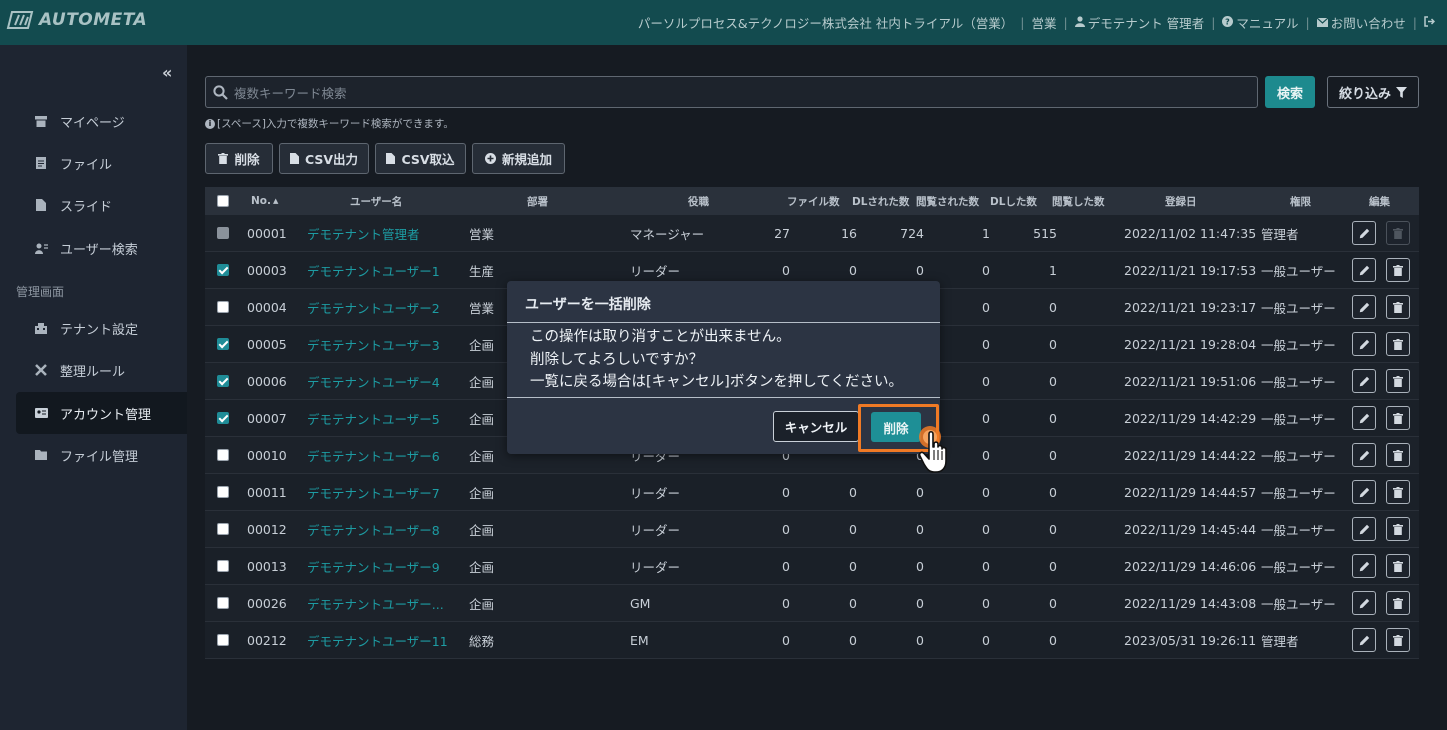 This screenshot has height=730, width=1447. Describe the element at coordinates (947, 201) in the screenshot. I see `header-viewed: 閲覧された数` at that location.